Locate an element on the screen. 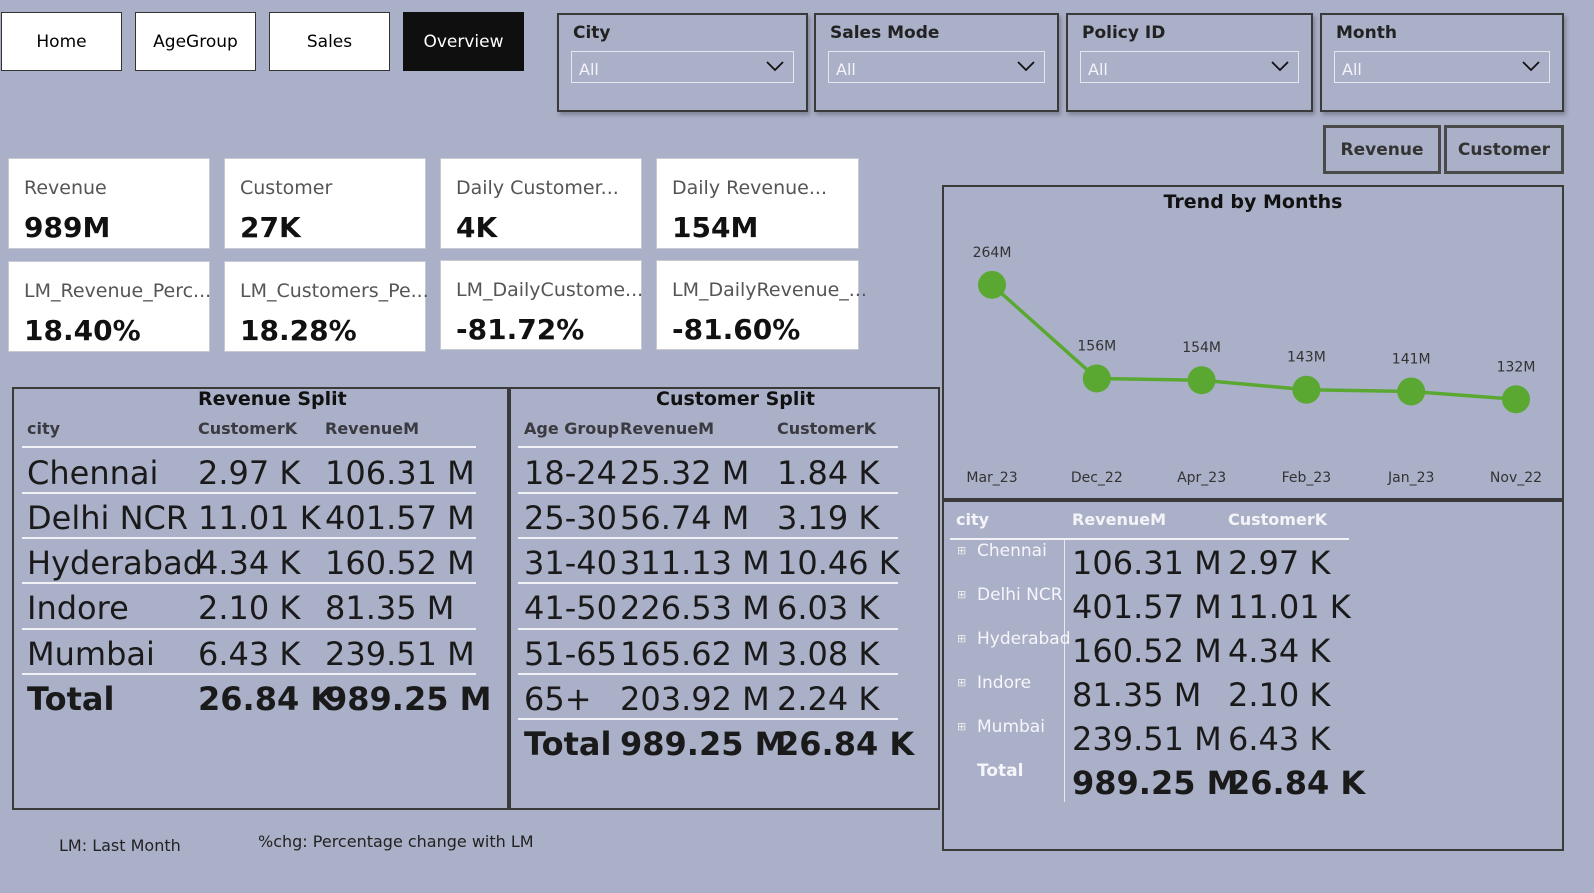 The image size is (1594, 893). data-label: 132M is located at coordinates (1516, 367).